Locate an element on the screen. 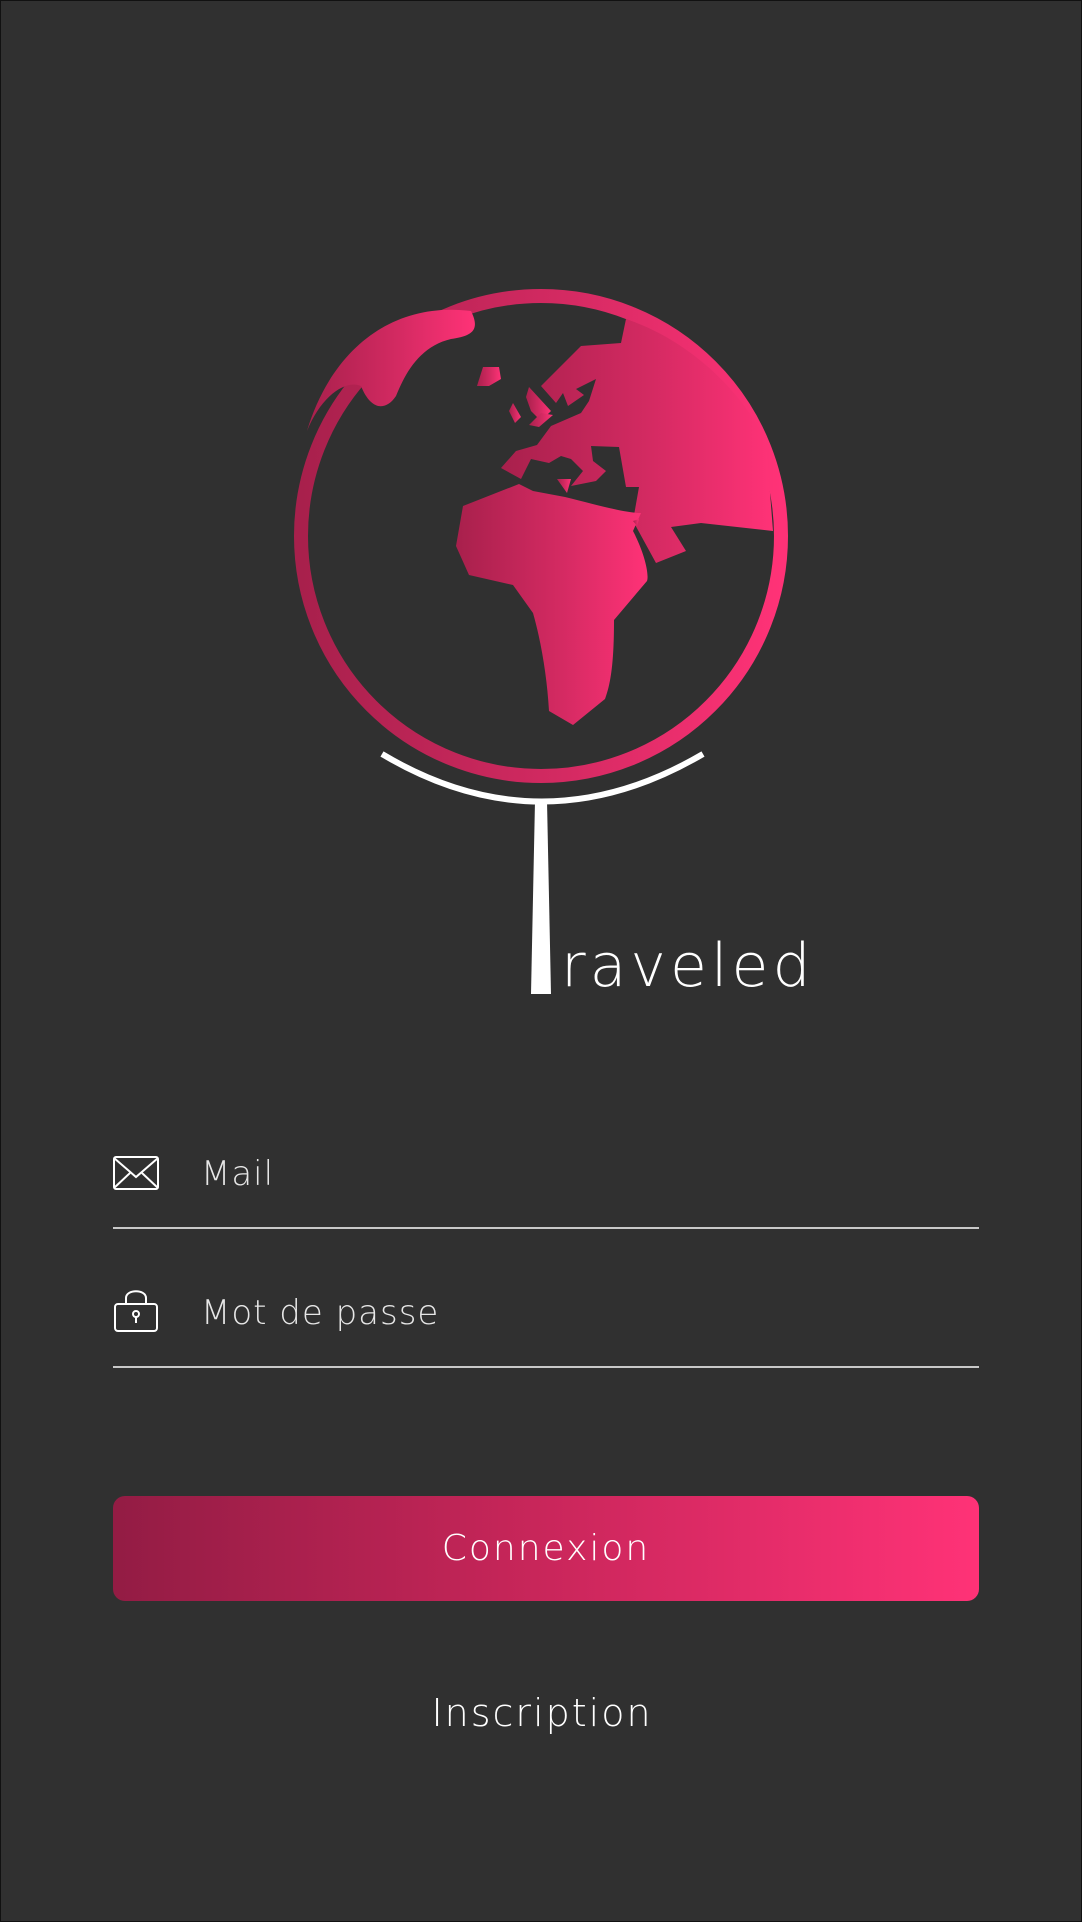  signup-link: Inscription is located at coordinates (541, 1713).